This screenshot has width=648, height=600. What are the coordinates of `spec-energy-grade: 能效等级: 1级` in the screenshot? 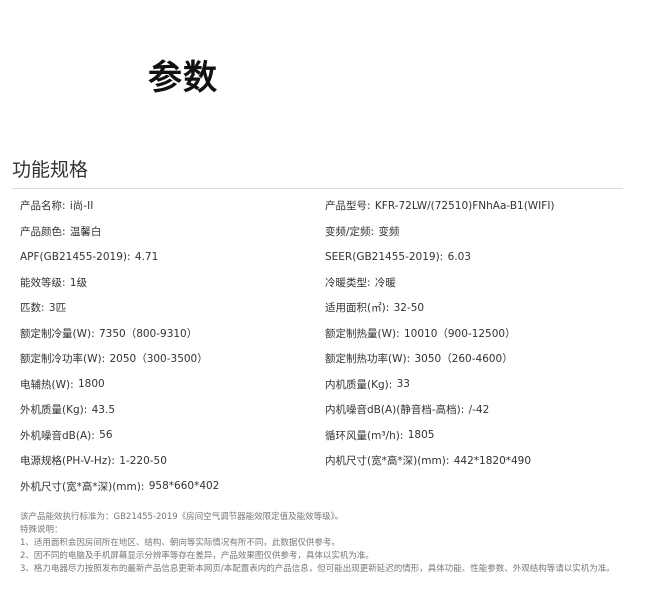 It's located at (172, 283).